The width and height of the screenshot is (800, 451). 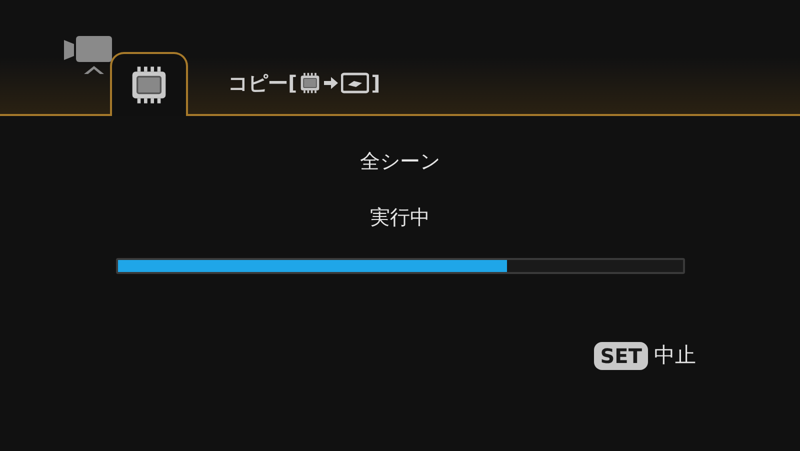 What do you see at coordinates (310, 83) in the screenshot?
I see `memory-card-icon` at bounding box center [310, 83].